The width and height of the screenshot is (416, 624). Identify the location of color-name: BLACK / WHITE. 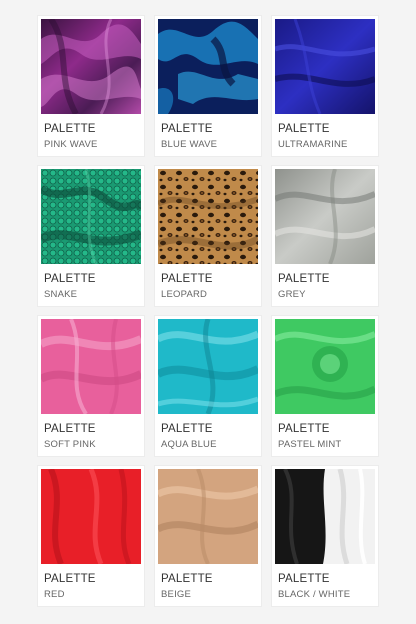
(314, 594).